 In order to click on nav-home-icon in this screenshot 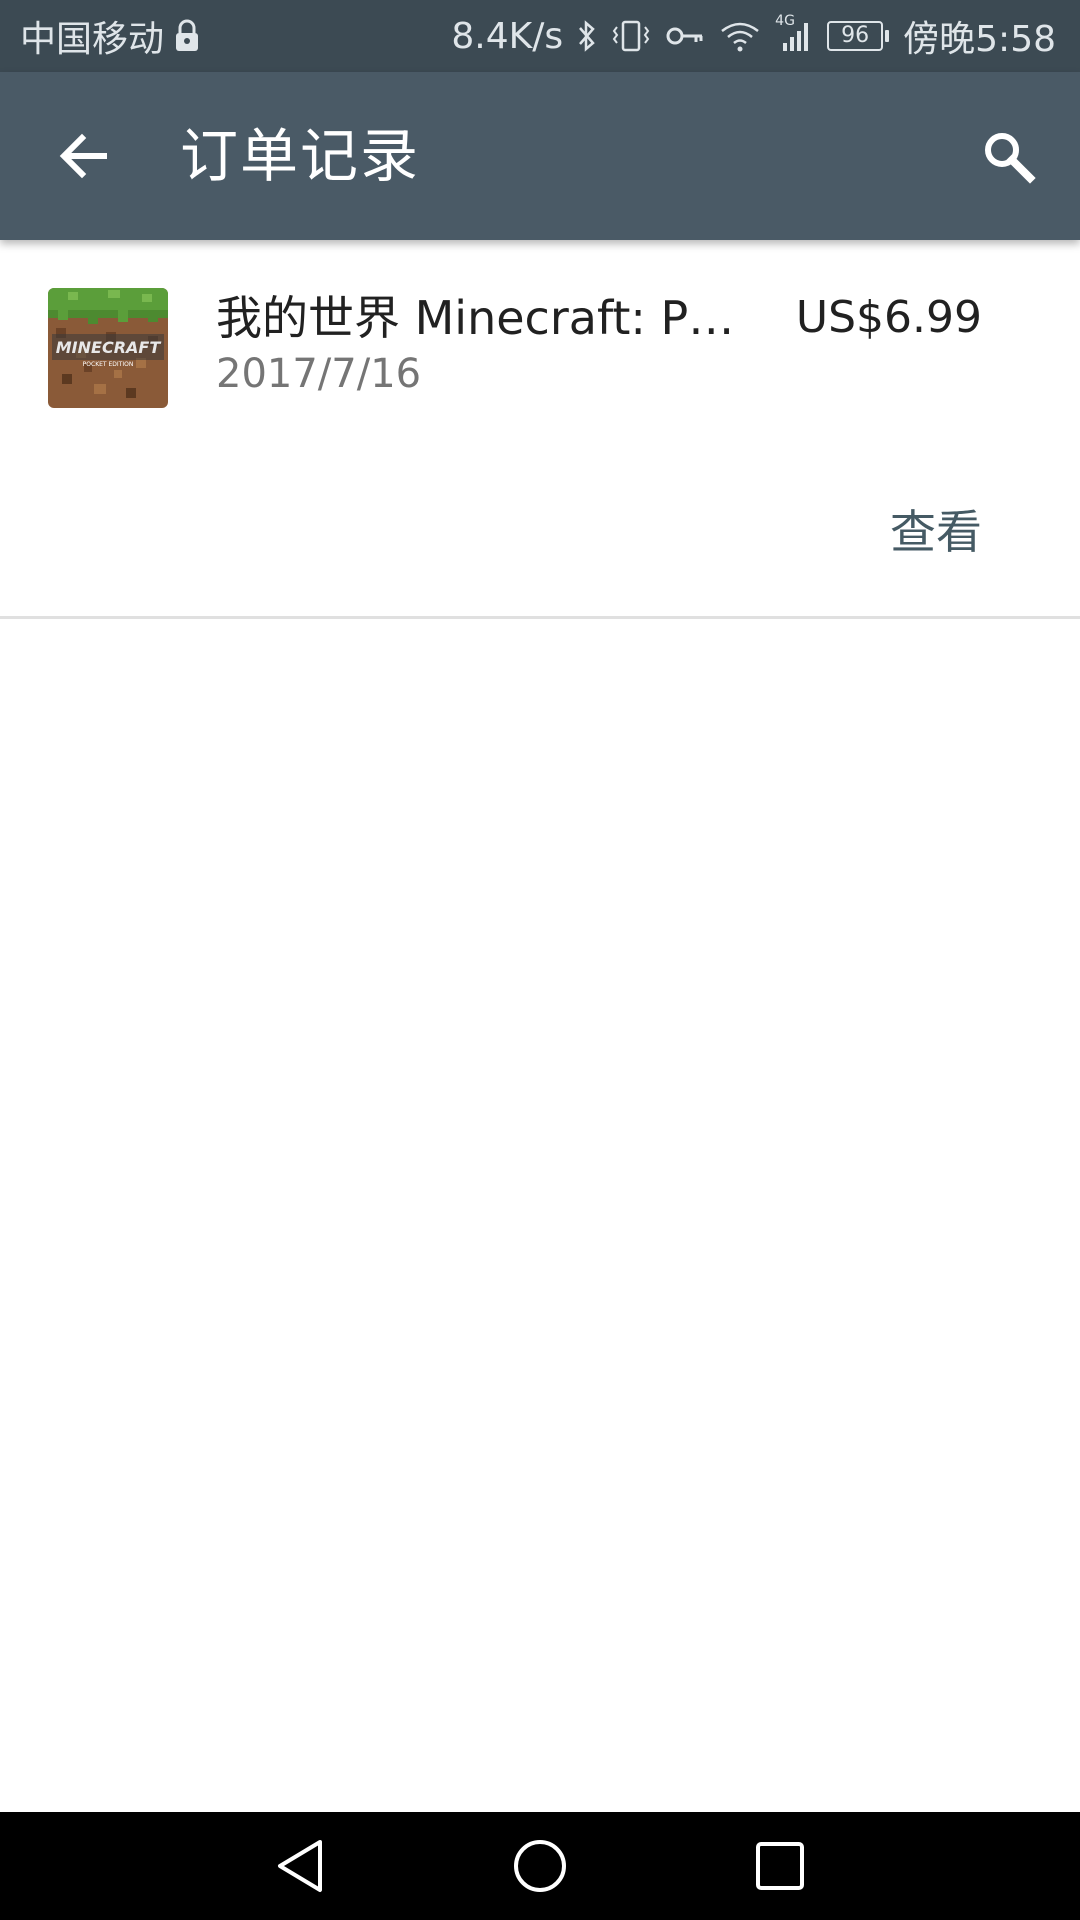, I will do `click(540, 1866)`.